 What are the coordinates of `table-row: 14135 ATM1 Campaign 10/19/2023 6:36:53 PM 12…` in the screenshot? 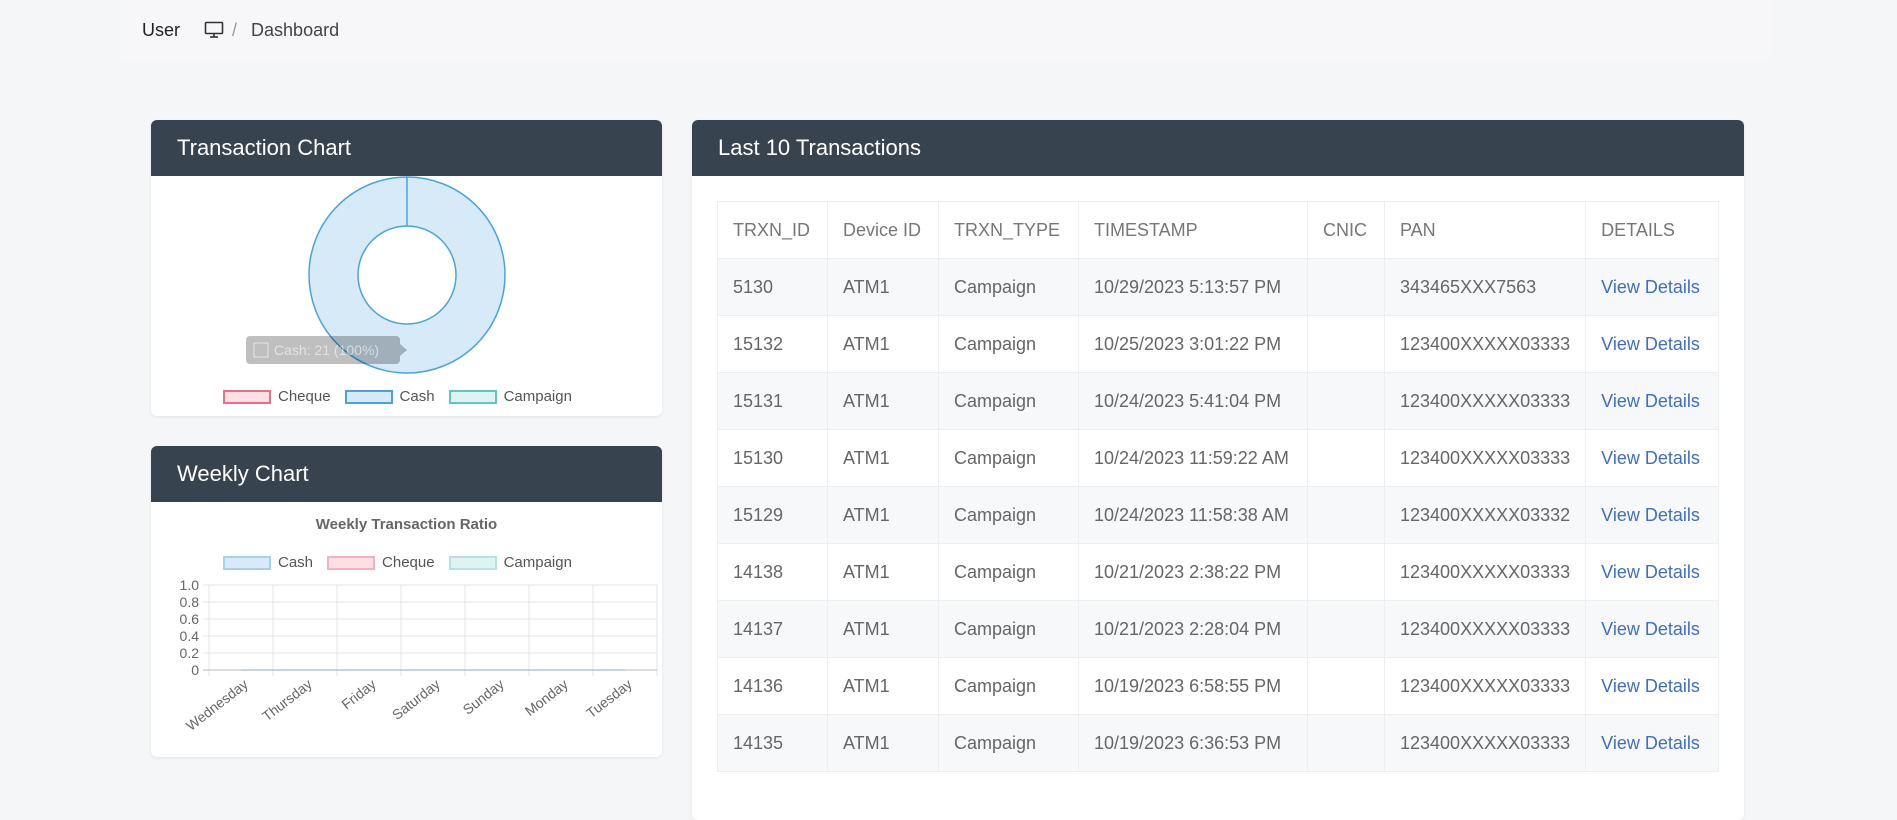 It's located at (1218, 743).